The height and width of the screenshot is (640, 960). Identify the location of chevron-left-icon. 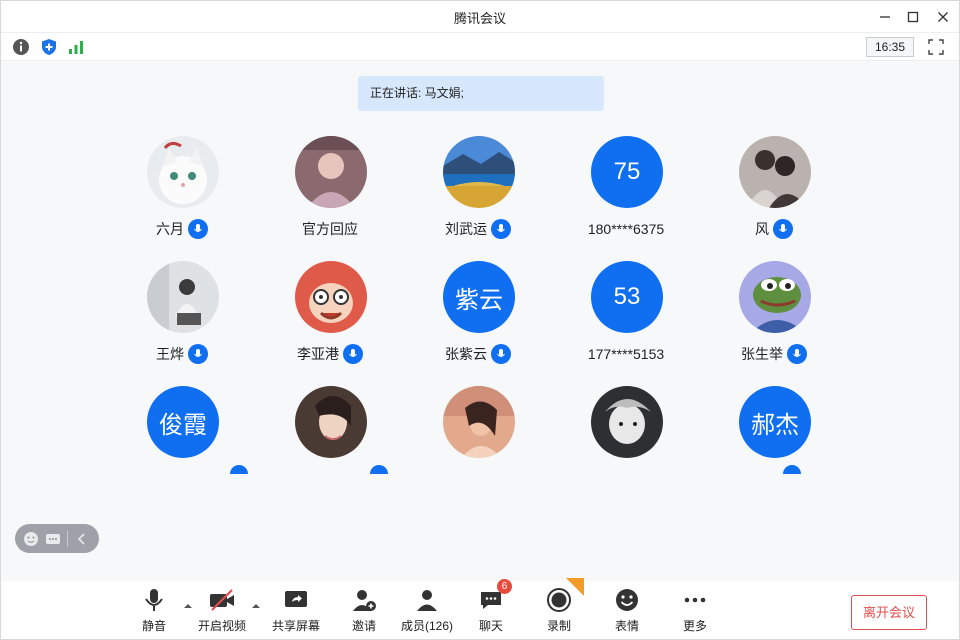
(81, 538).